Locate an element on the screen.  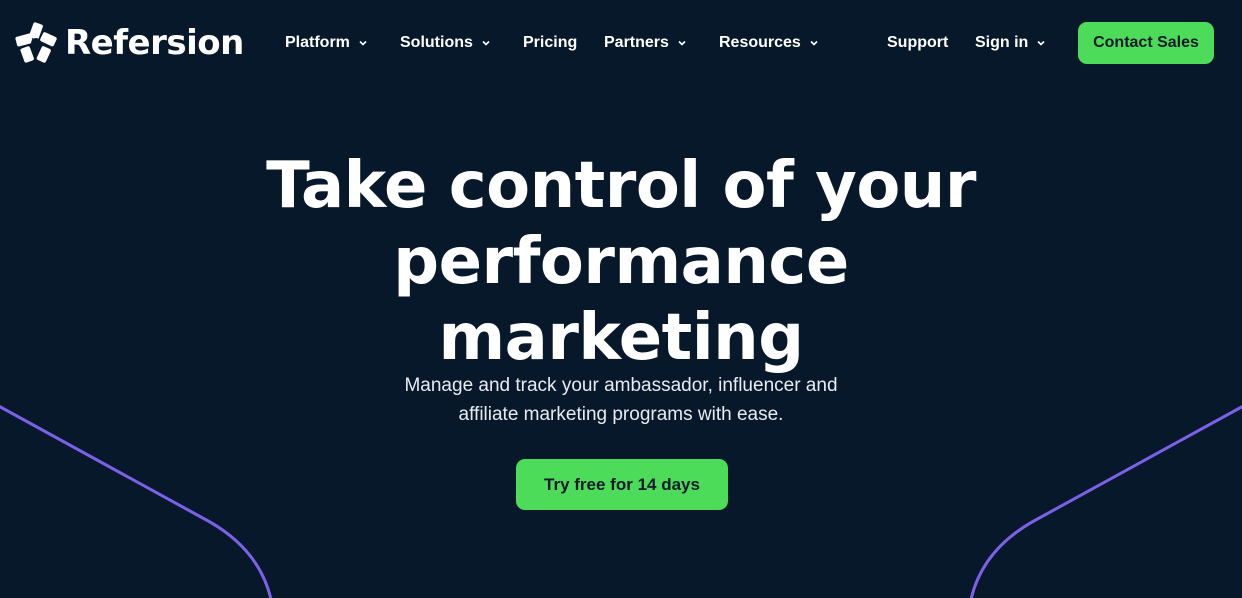
nav-support: Support is located at coordinates (917, 43).